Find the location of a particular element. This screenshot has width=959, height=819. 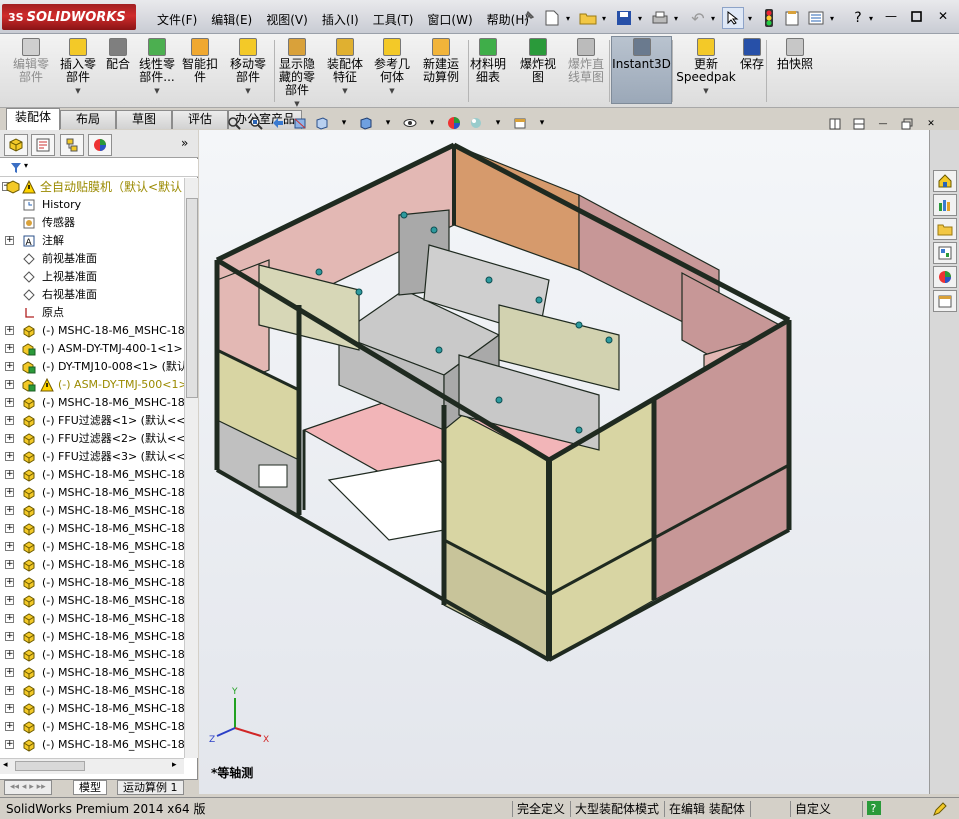

tree-horizontal-scrollbar: ◂ ▸ is located at coordinates (92, 766).